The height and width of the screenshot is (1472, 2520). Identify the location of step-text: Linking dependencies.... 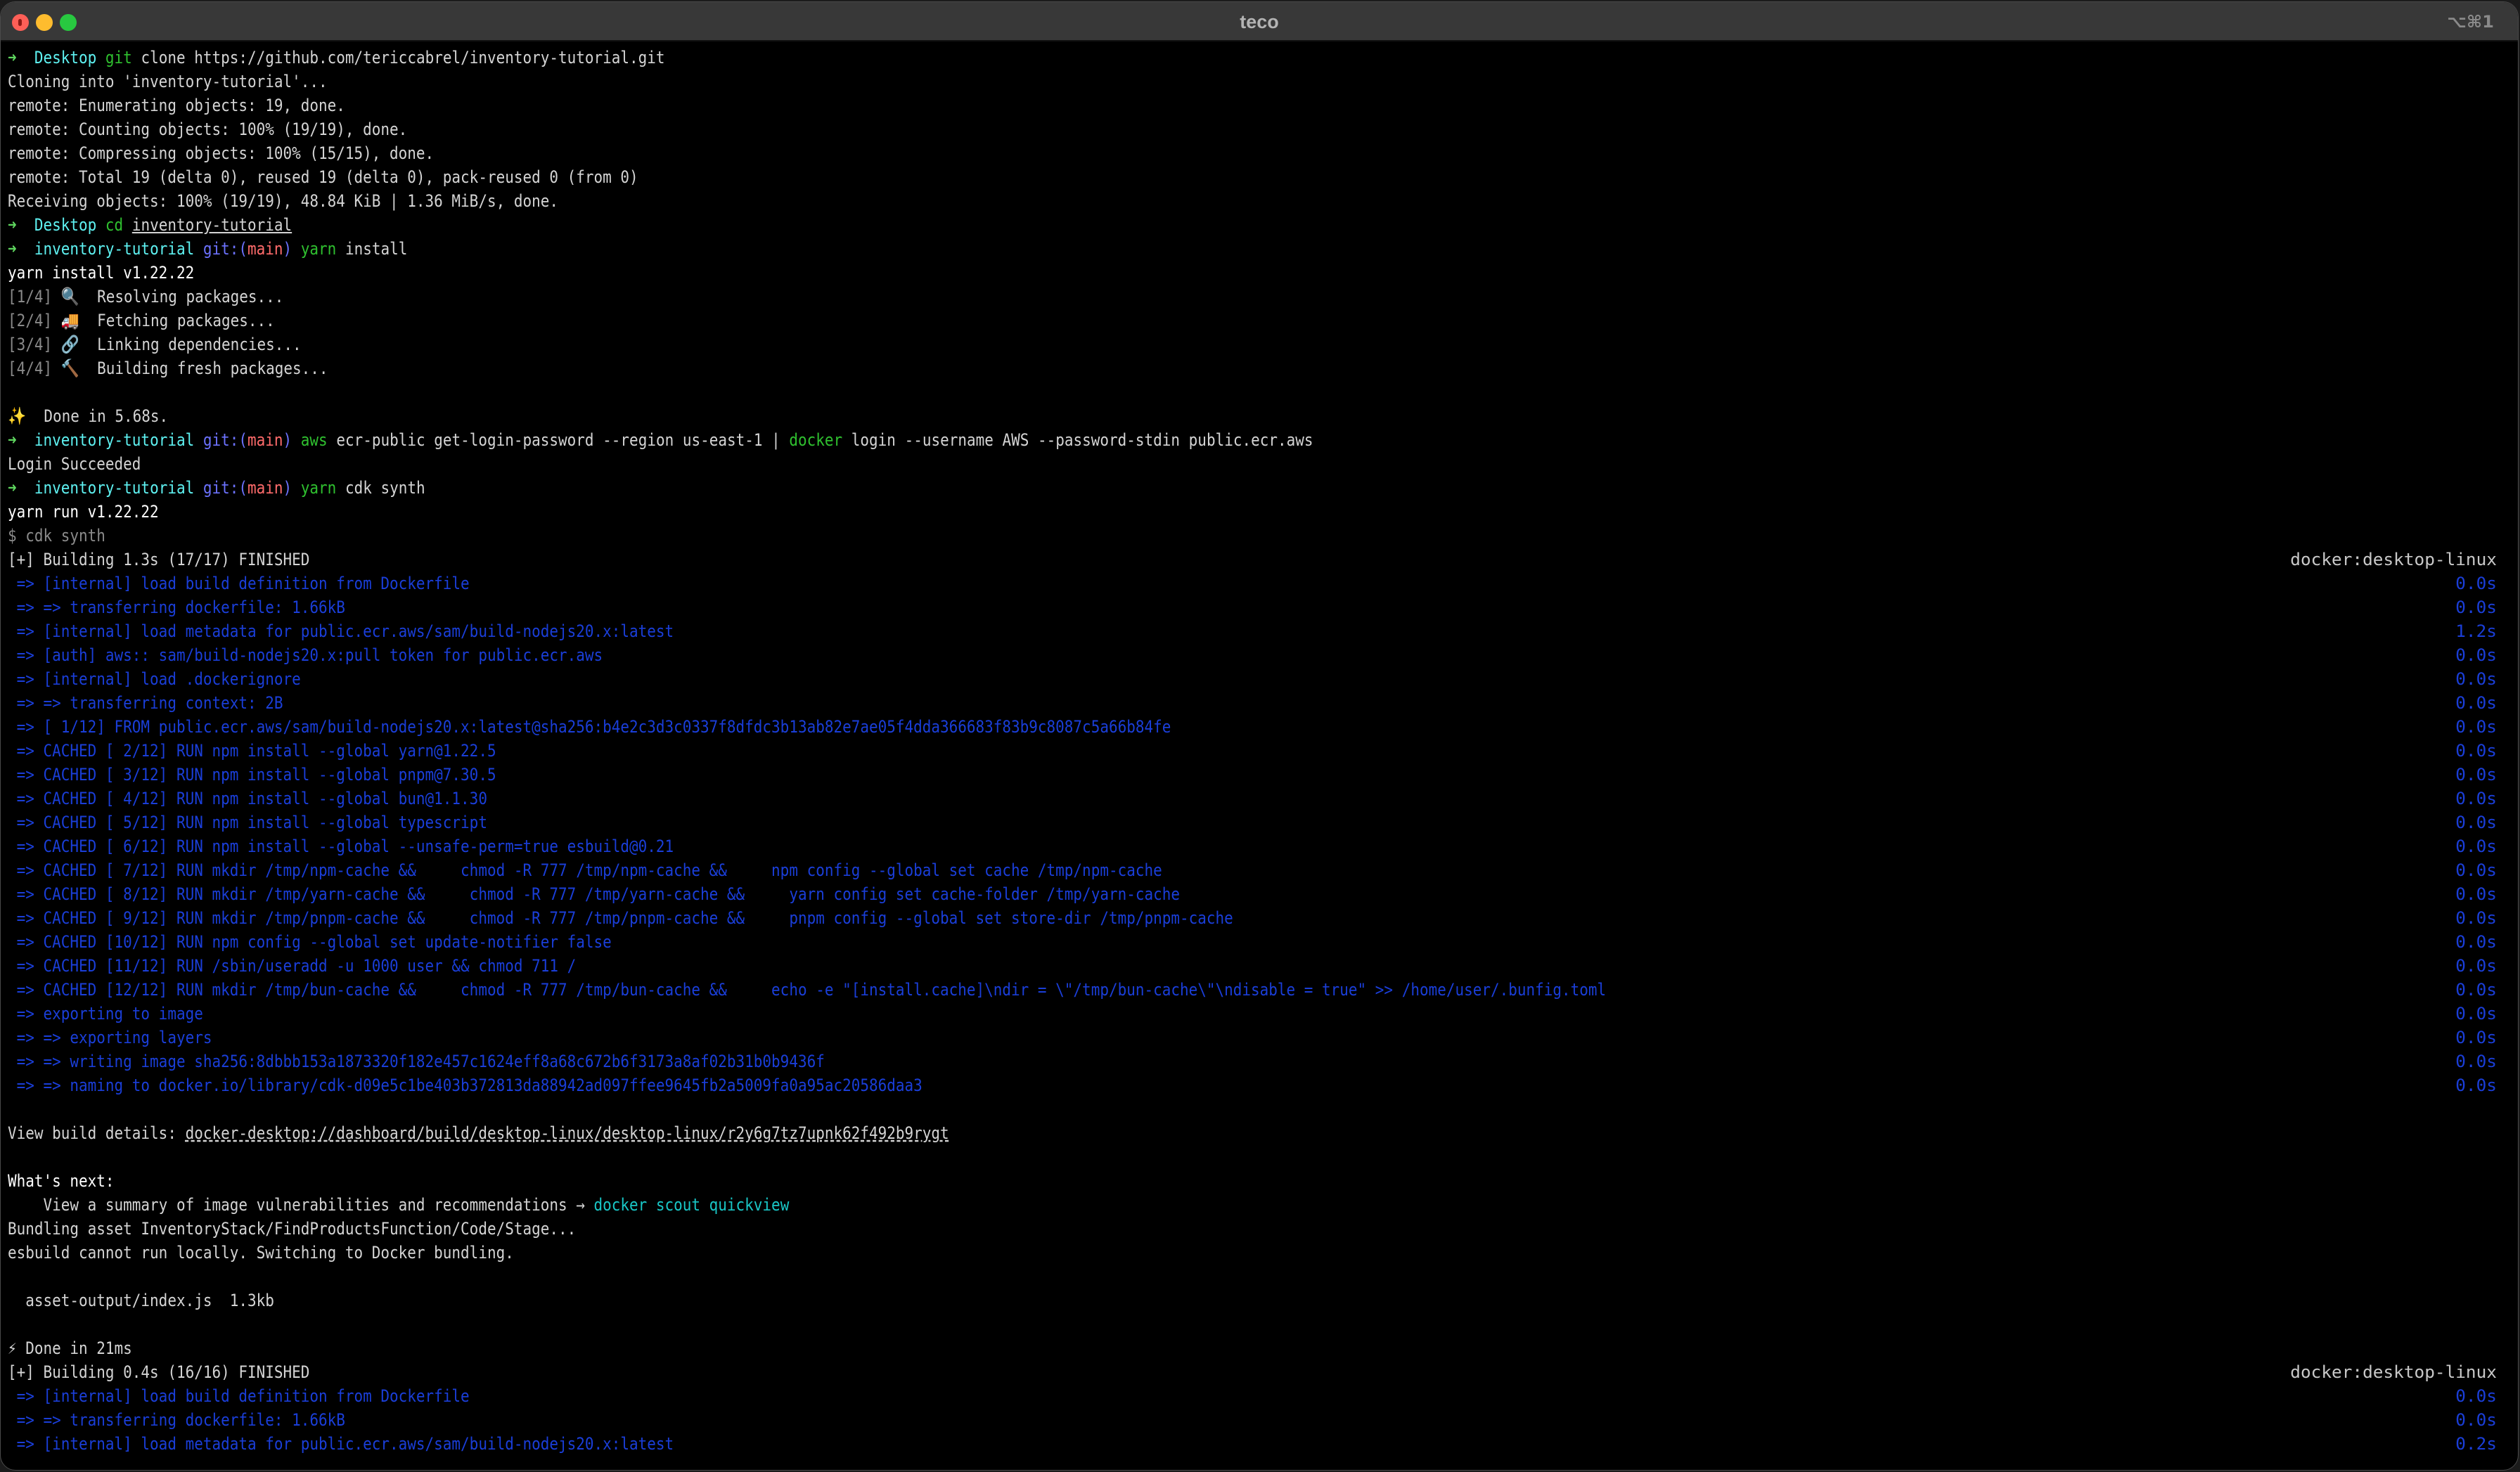
(199, 344).